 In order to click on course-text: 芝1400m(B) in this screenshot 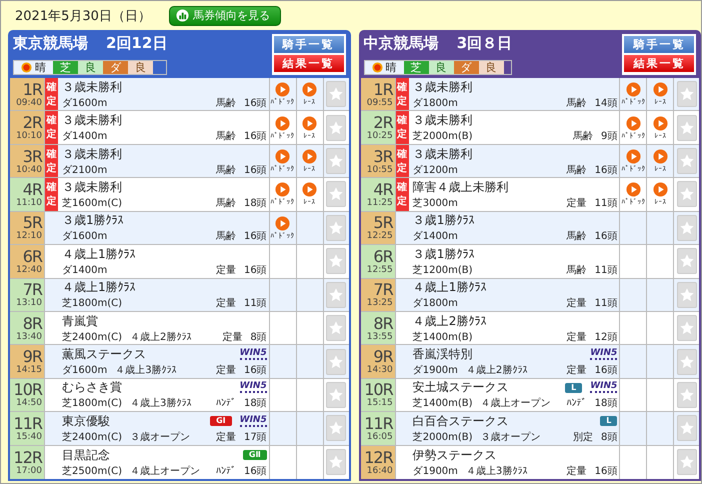, I will do `click(442, 403)`.